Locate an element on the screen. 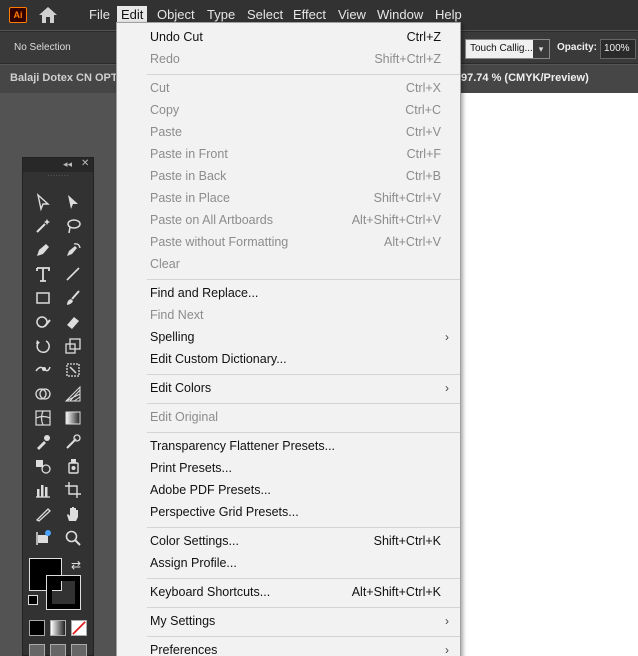 This screenshot has width=638, height=656. pen-tool-icon is located at coordinates (43, 250).